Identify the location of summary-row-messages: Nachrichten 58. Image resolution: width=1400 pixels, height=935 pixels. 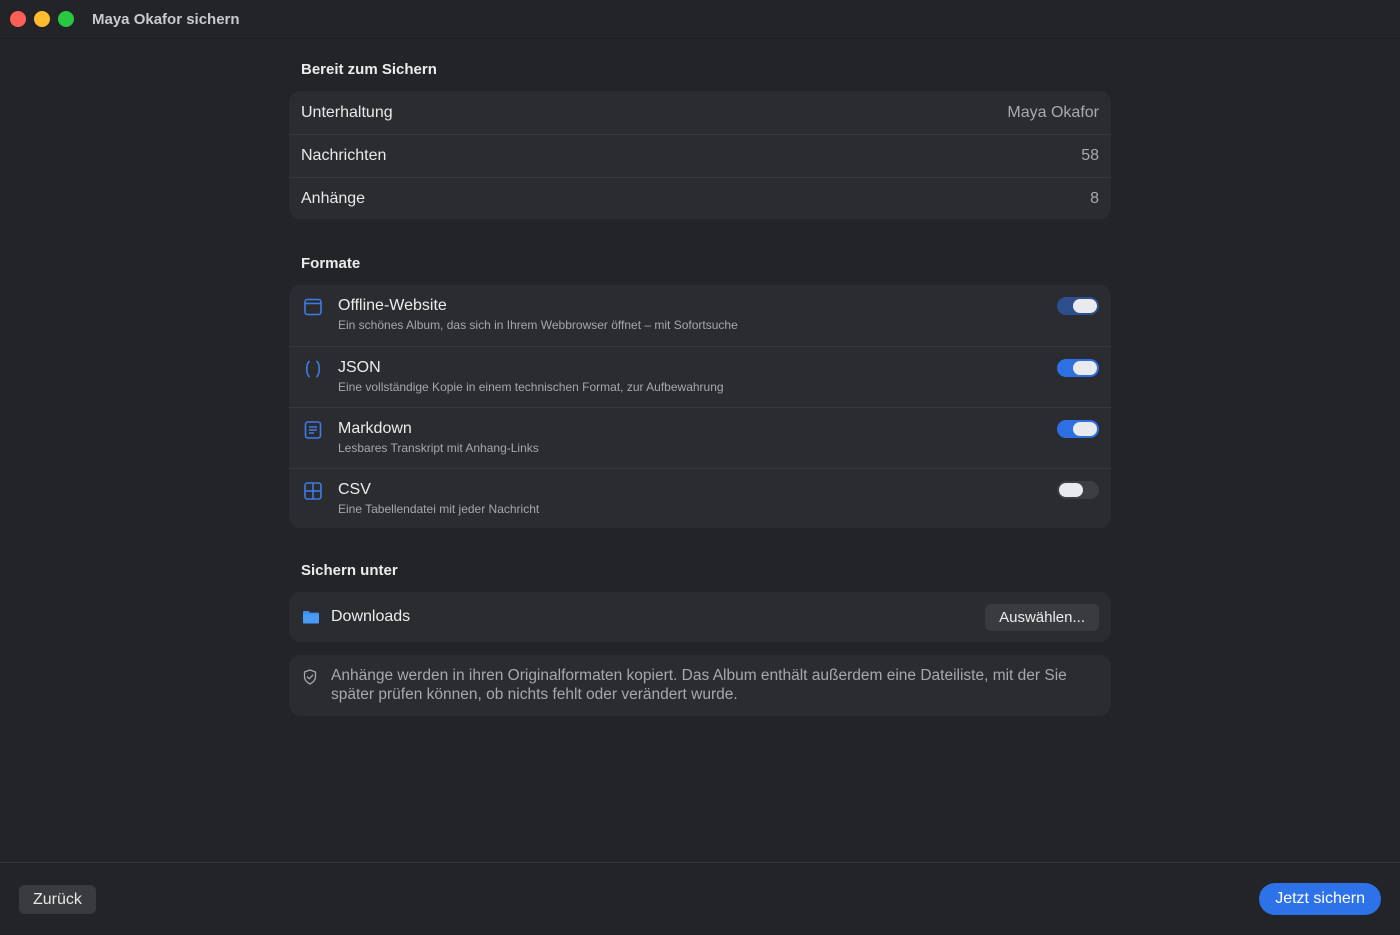
(700, 155).